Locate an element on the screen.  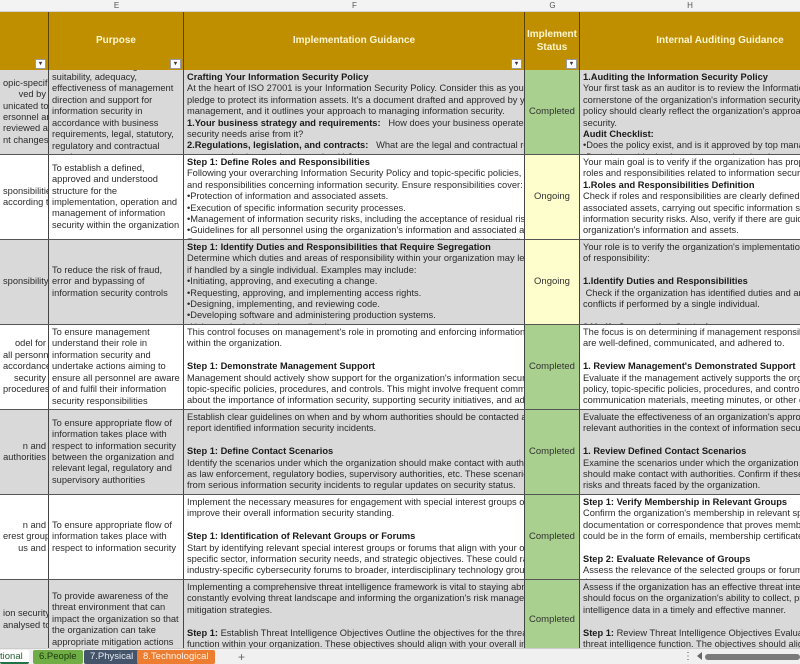
audit-line: 1.Roles and Responsibilities Definition is located at coordinates (690, 185).